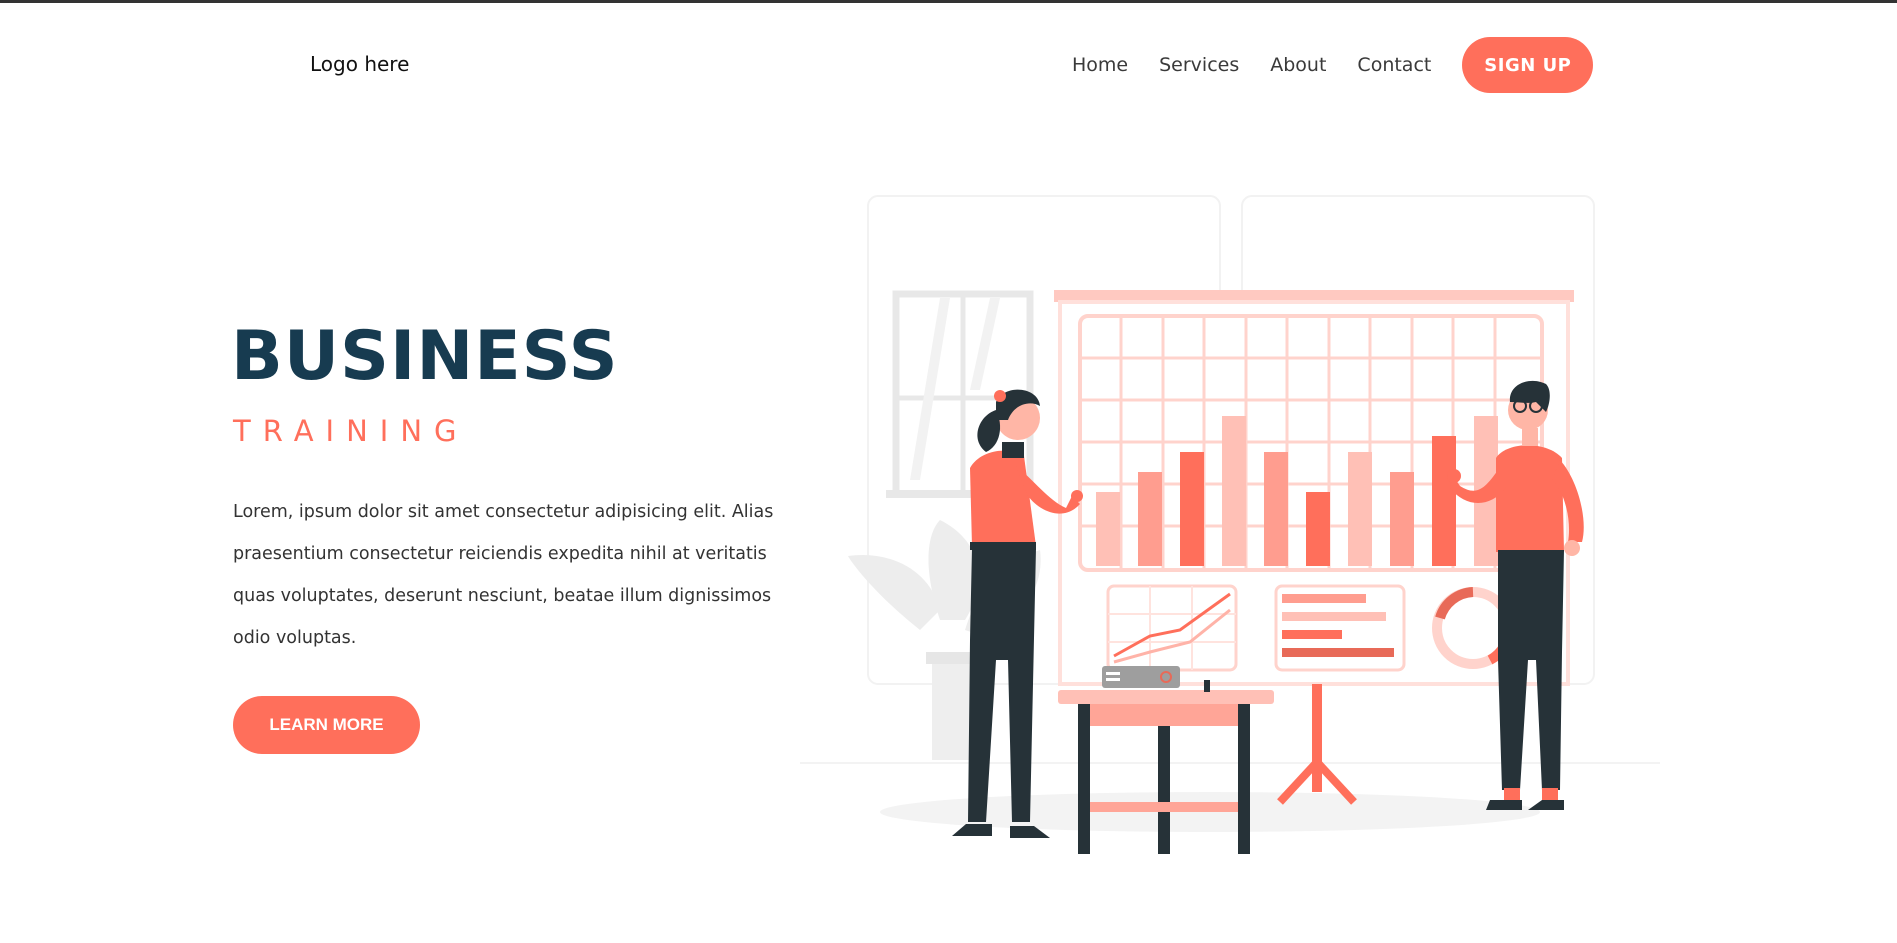 This screenshot has height=943, width=1897. What do you see at coordinates (1199, 65) in the screenshot?
I see `nav-services: Services` at bounding box center [1199, 65].